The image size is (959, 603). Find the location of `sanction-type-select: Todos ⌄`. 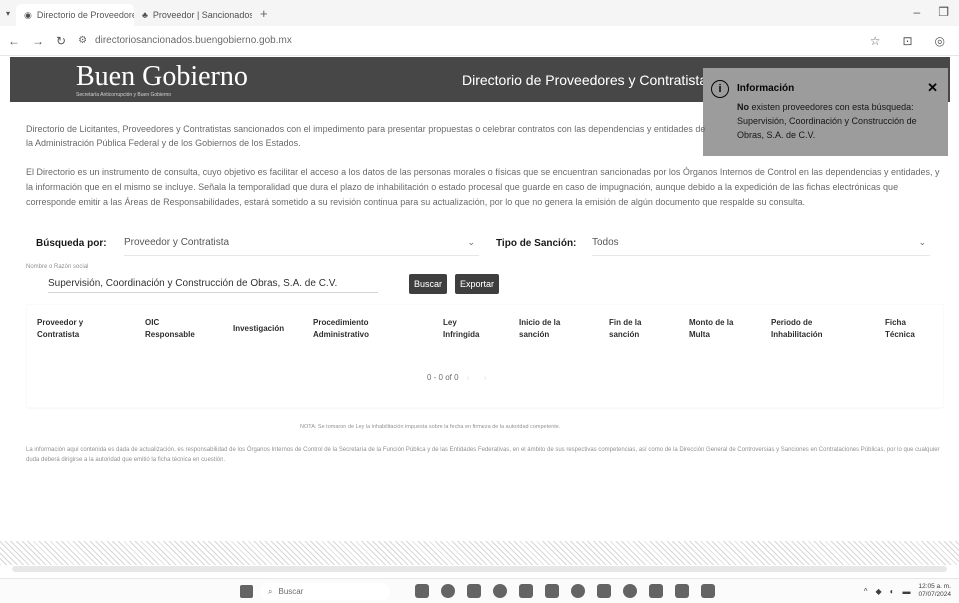

sanction-type-select: Todos ⌄ is located at coordinates (761, 243).